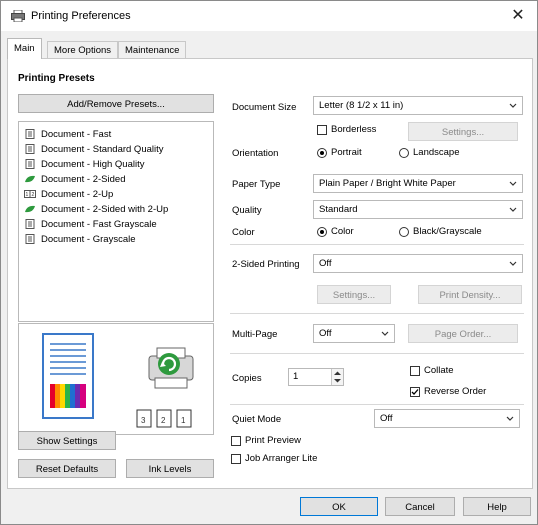 The height and width of the screenshot is (525, 538). I want to click on reset-defaults-button: Reset Defaults, so click(67, 468).